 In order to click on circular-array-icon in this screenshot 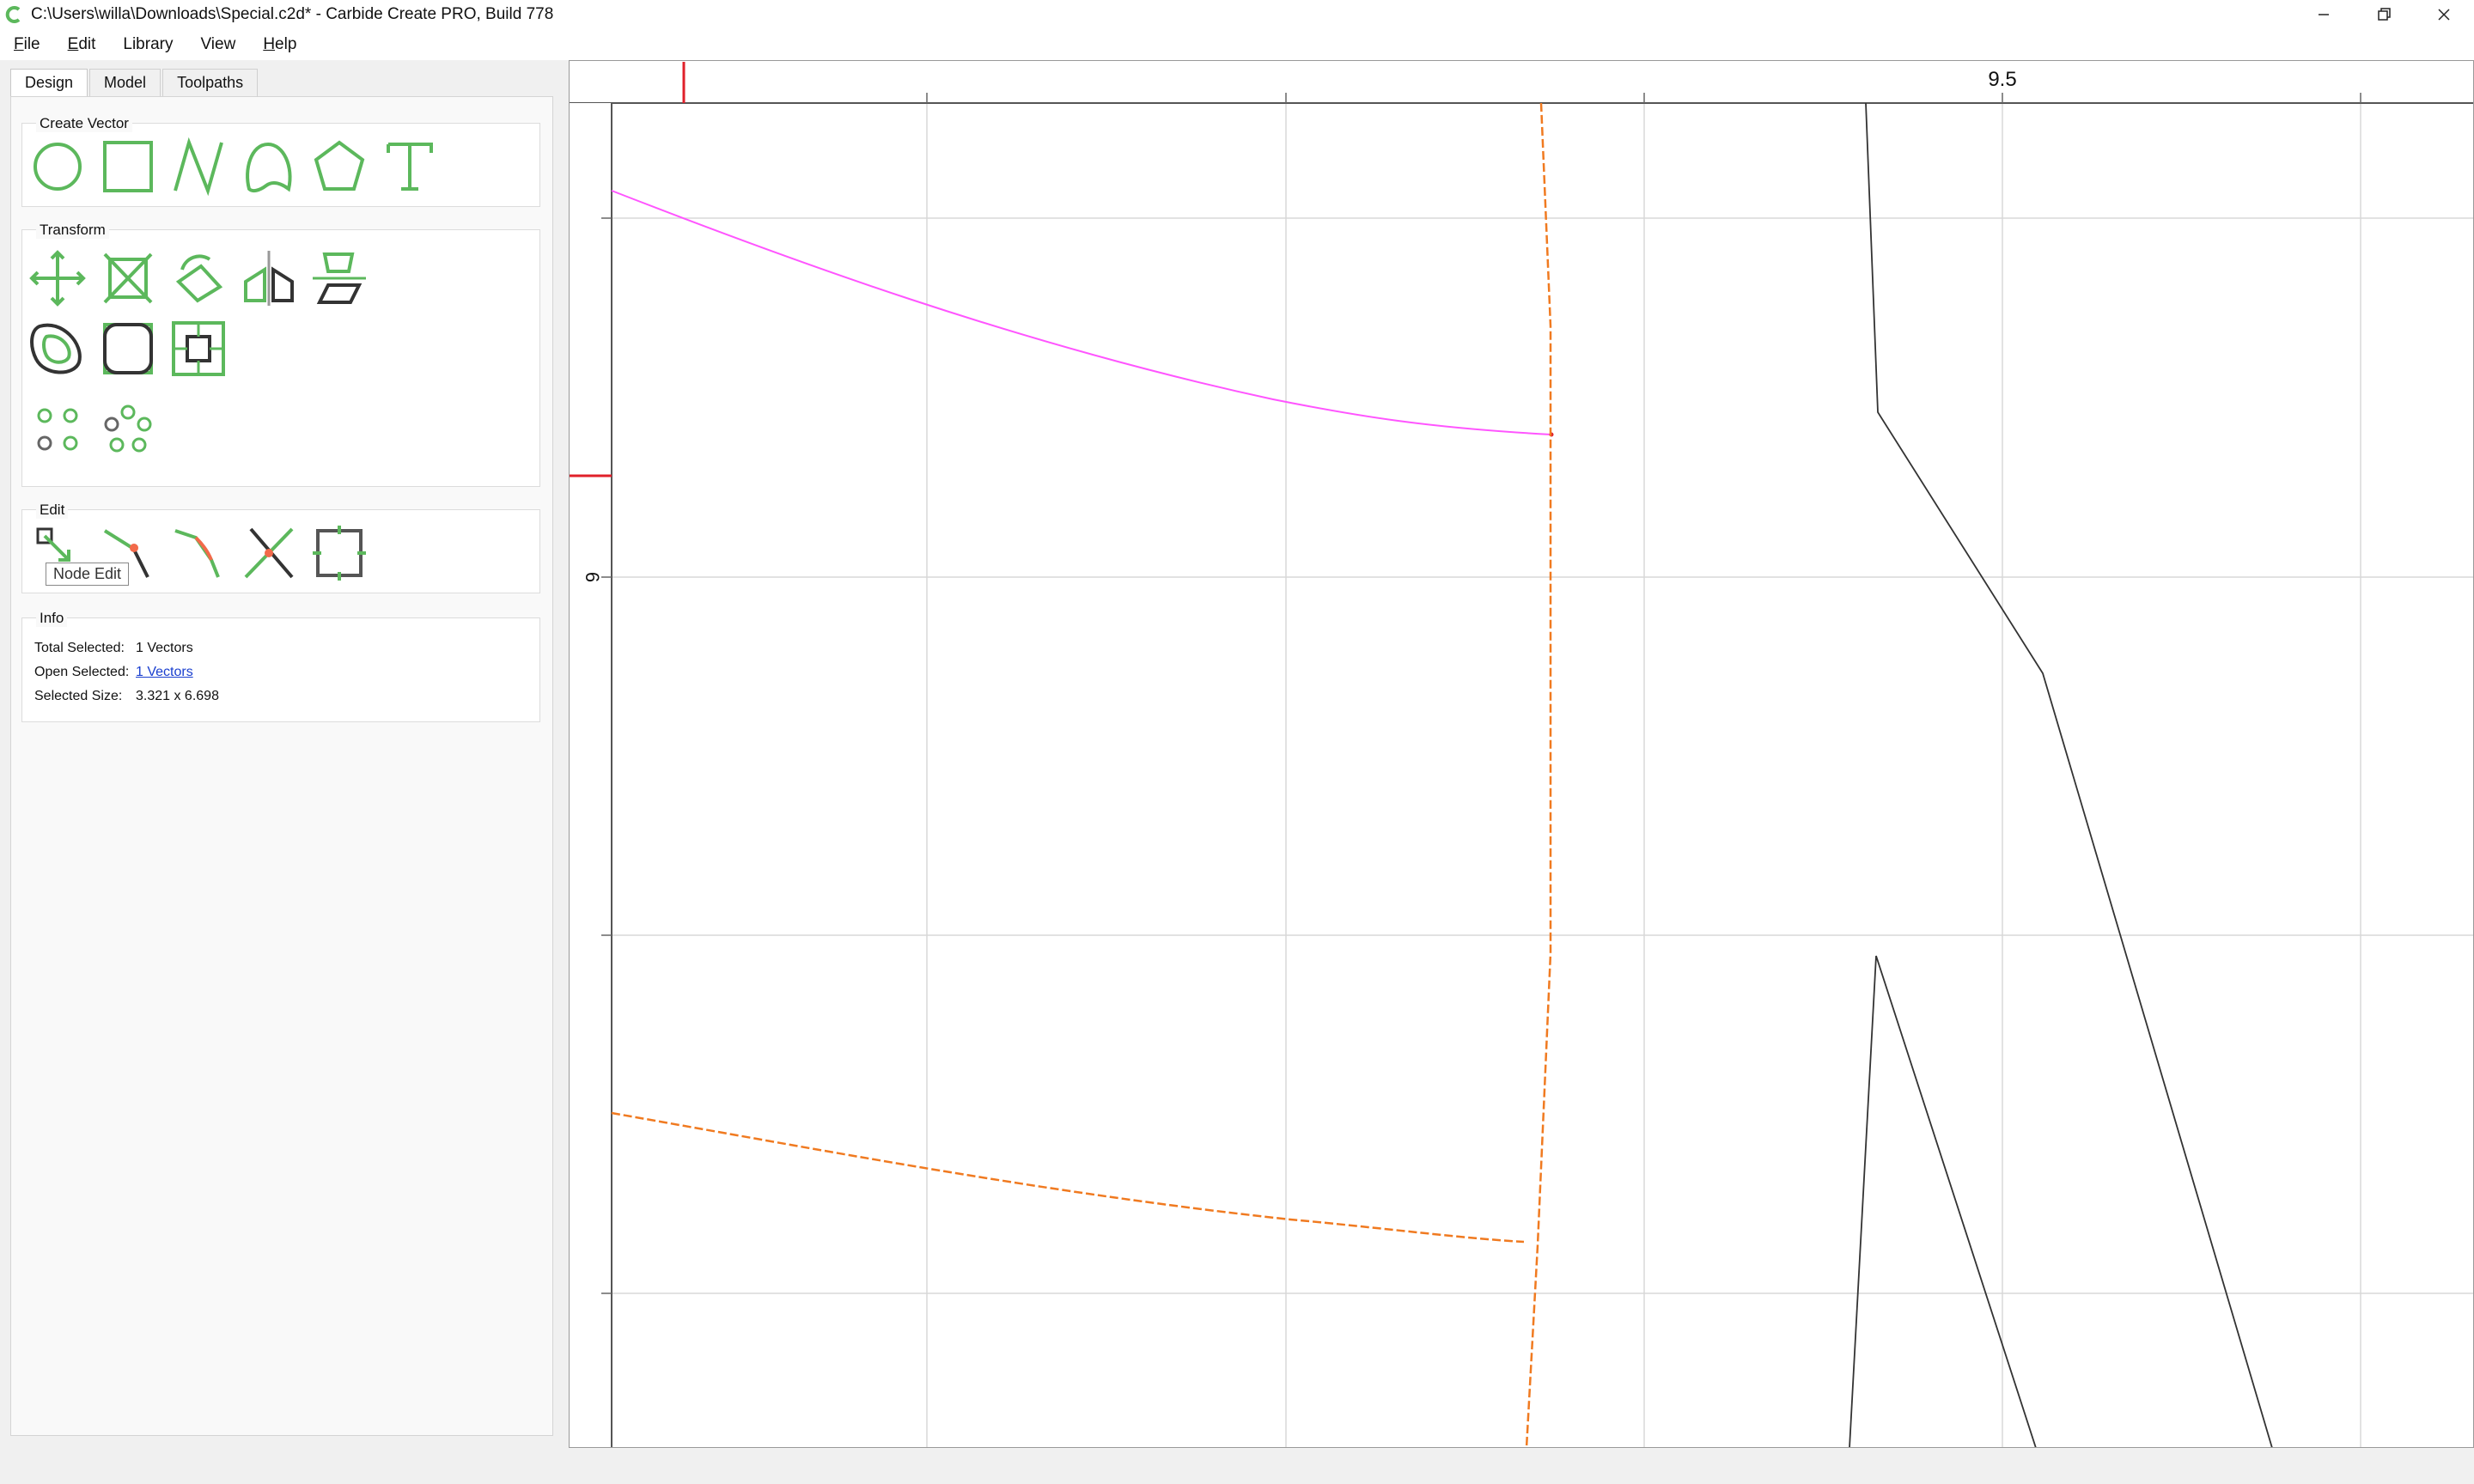, I will do `click(128, 428)`.